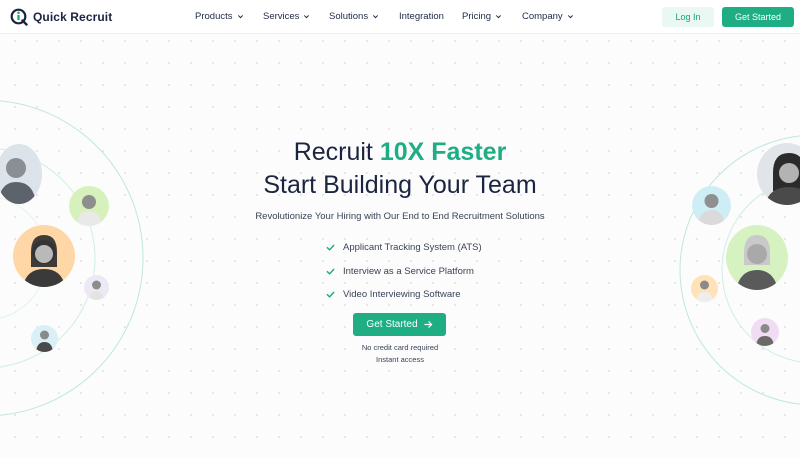 The width and height of the screenshot is (800, 458). What do you see at coordinates (336, 152) in the screenshot?
I see `hero-title-prefix: Recruit` at bounding box center [336, 152].